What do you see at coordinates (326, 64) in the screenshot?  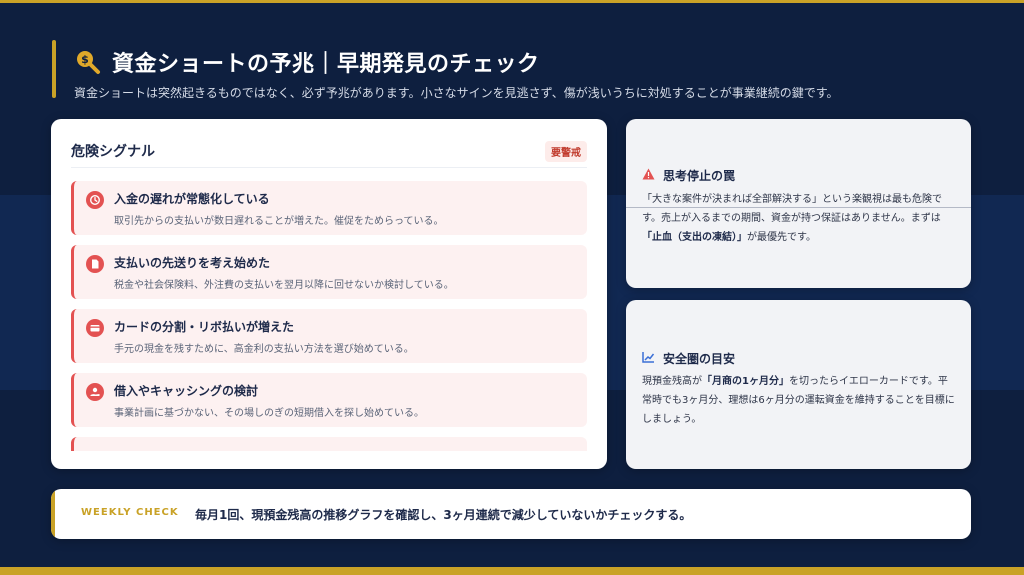 I see `page-title: 資金ショートの予兆｜早期発見のチェック` at bounding box center [326, 64].